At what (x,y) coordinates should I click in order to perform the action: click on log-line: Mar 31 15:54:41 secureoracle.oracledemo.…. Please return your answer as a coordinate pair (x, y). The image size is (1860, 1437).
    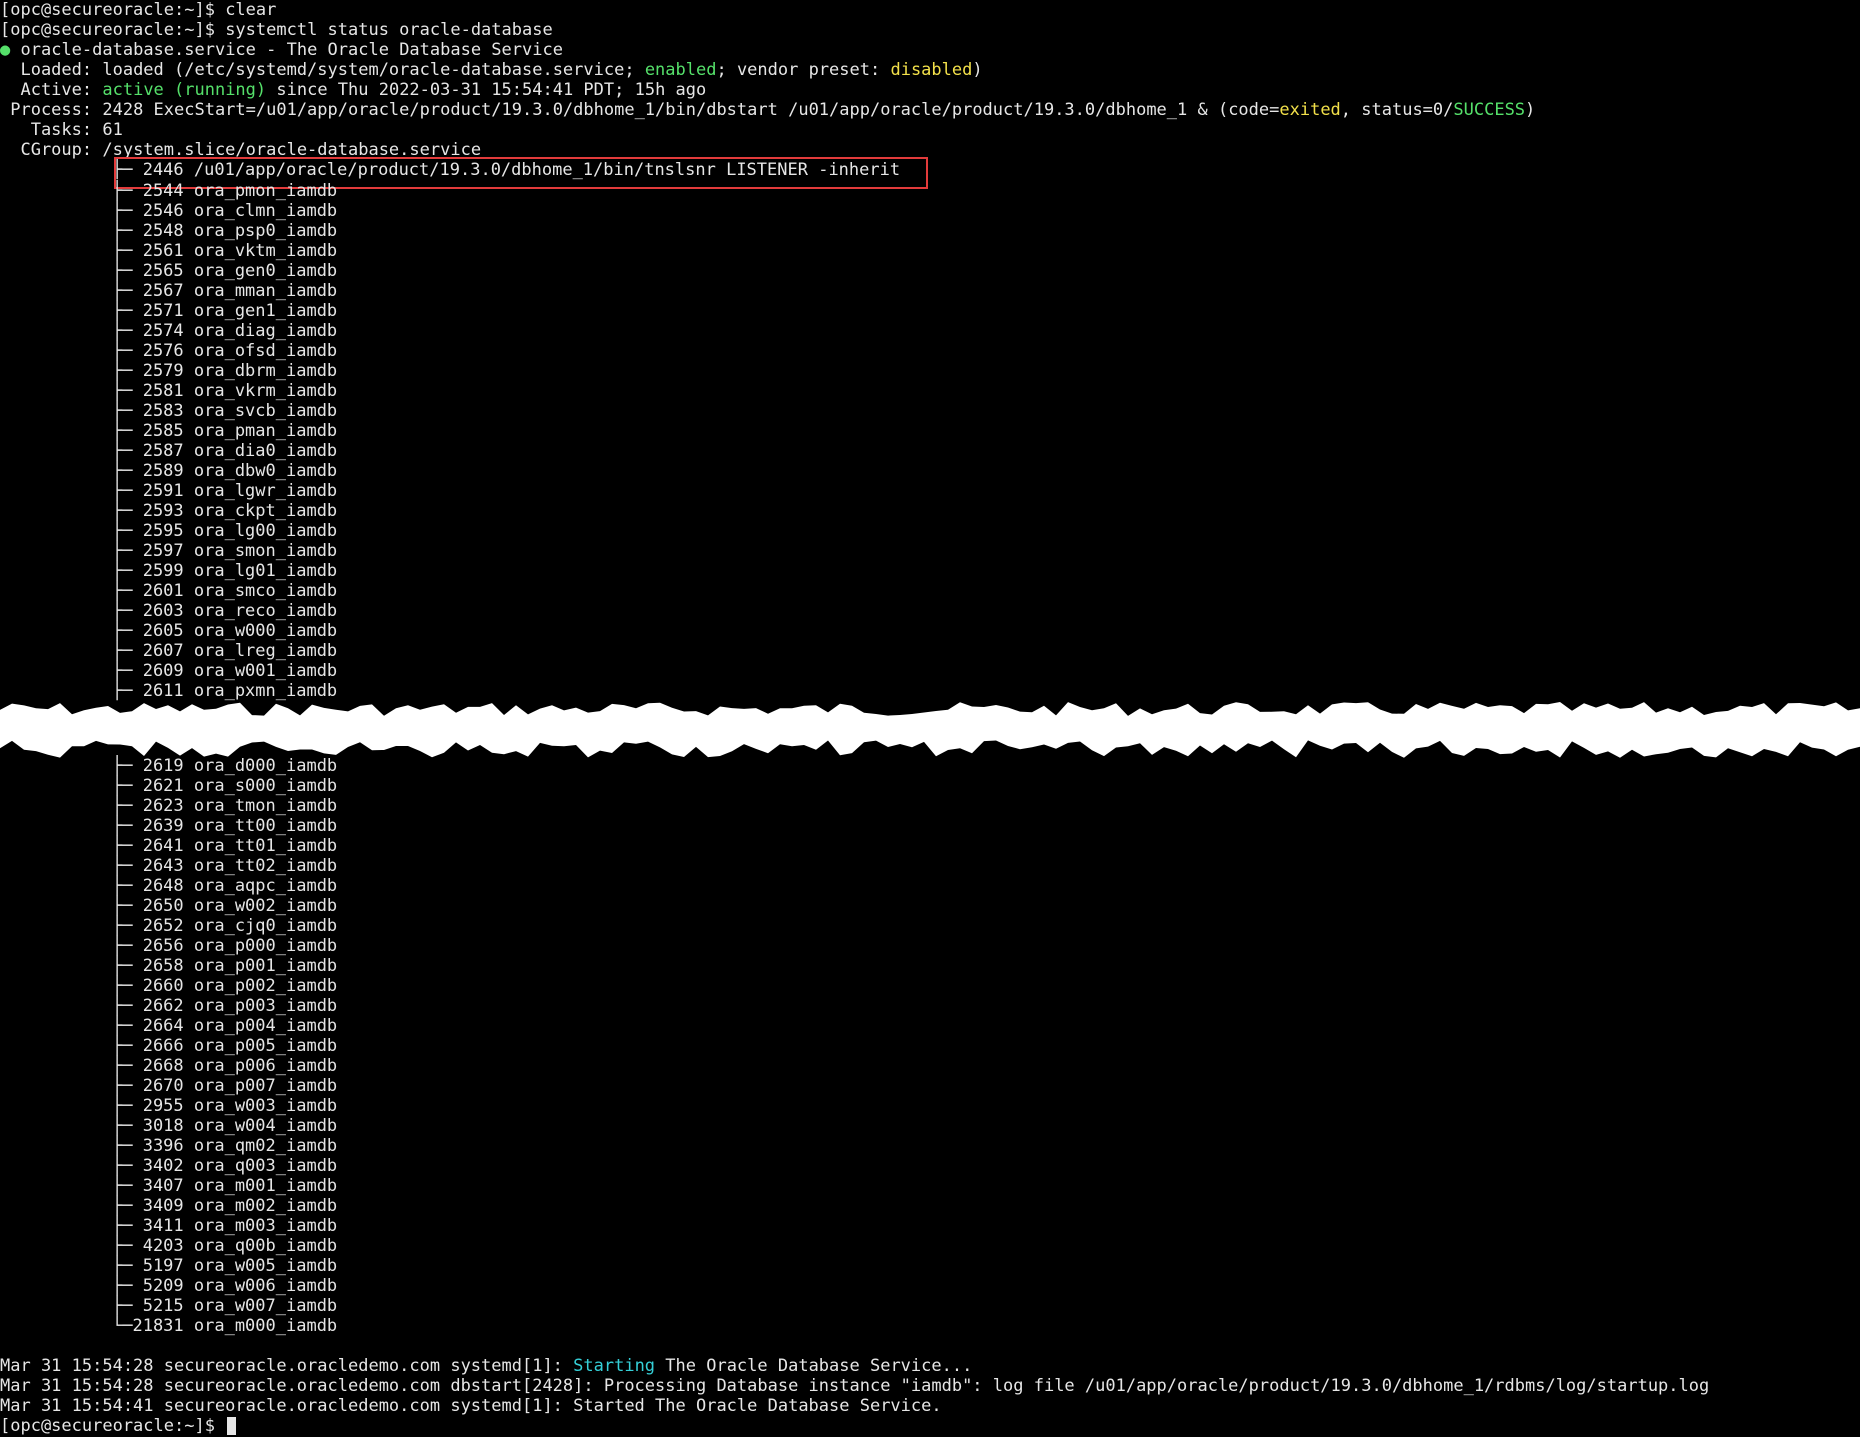
    Looking at the image, I should click on (471, 1406).